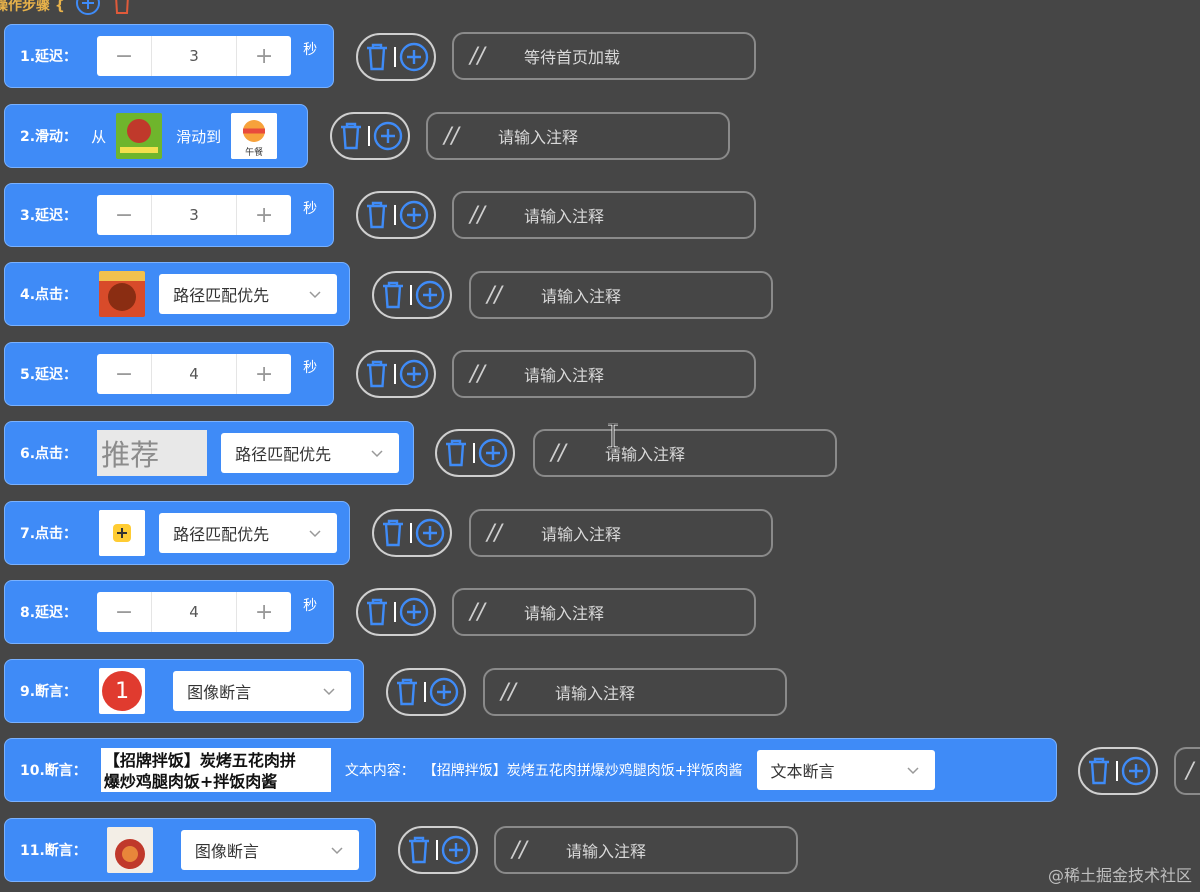 The image size is (1200, 892). What do you see at coordinates (32, 7) in the screenshot?
I see `steps-title: 操作步骤 {` at bounding box center [32, 7].